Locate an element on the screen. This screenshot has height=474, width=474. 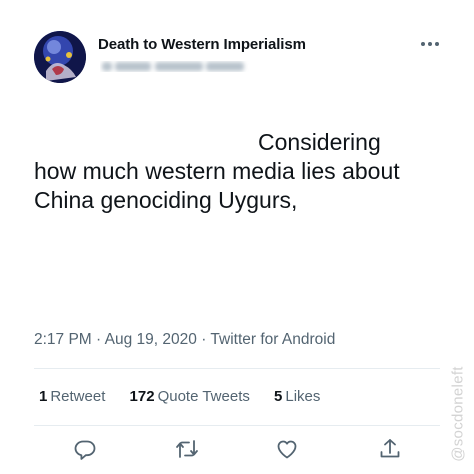
quote-tweets-count: 172 is located at coordinates (142, 396).